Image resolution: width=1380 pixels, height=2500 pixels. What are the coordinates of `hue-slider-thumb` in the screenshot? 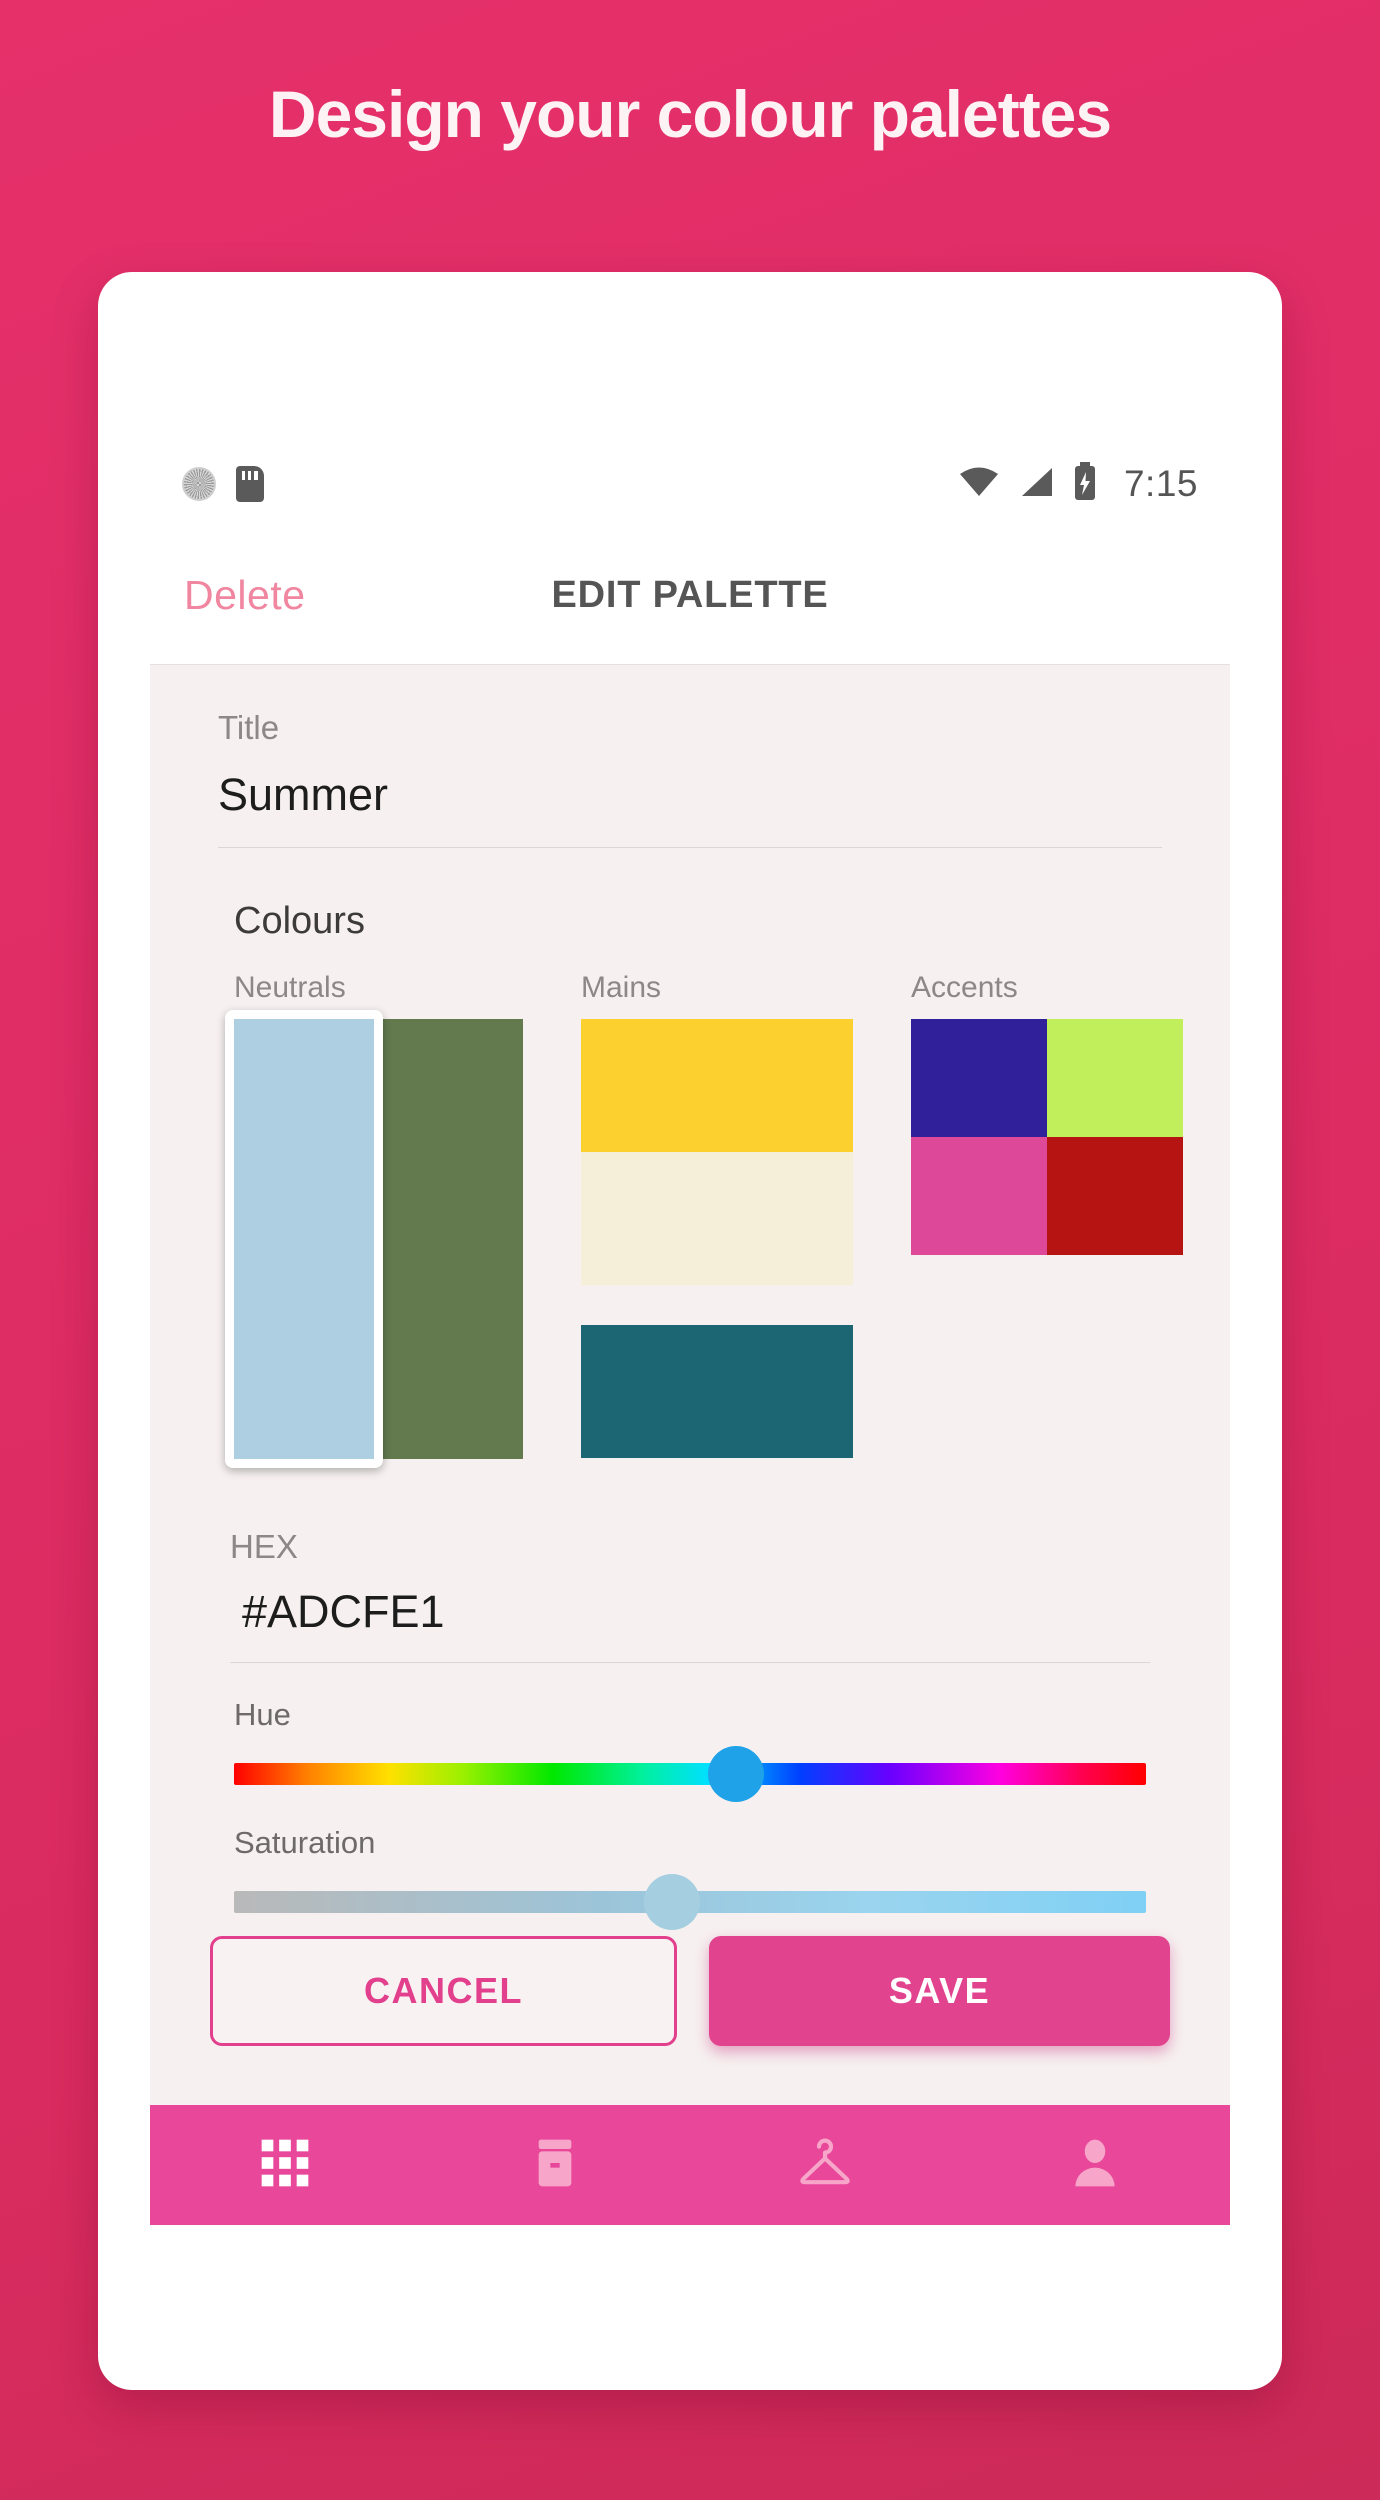 It's located at (735, 1774).